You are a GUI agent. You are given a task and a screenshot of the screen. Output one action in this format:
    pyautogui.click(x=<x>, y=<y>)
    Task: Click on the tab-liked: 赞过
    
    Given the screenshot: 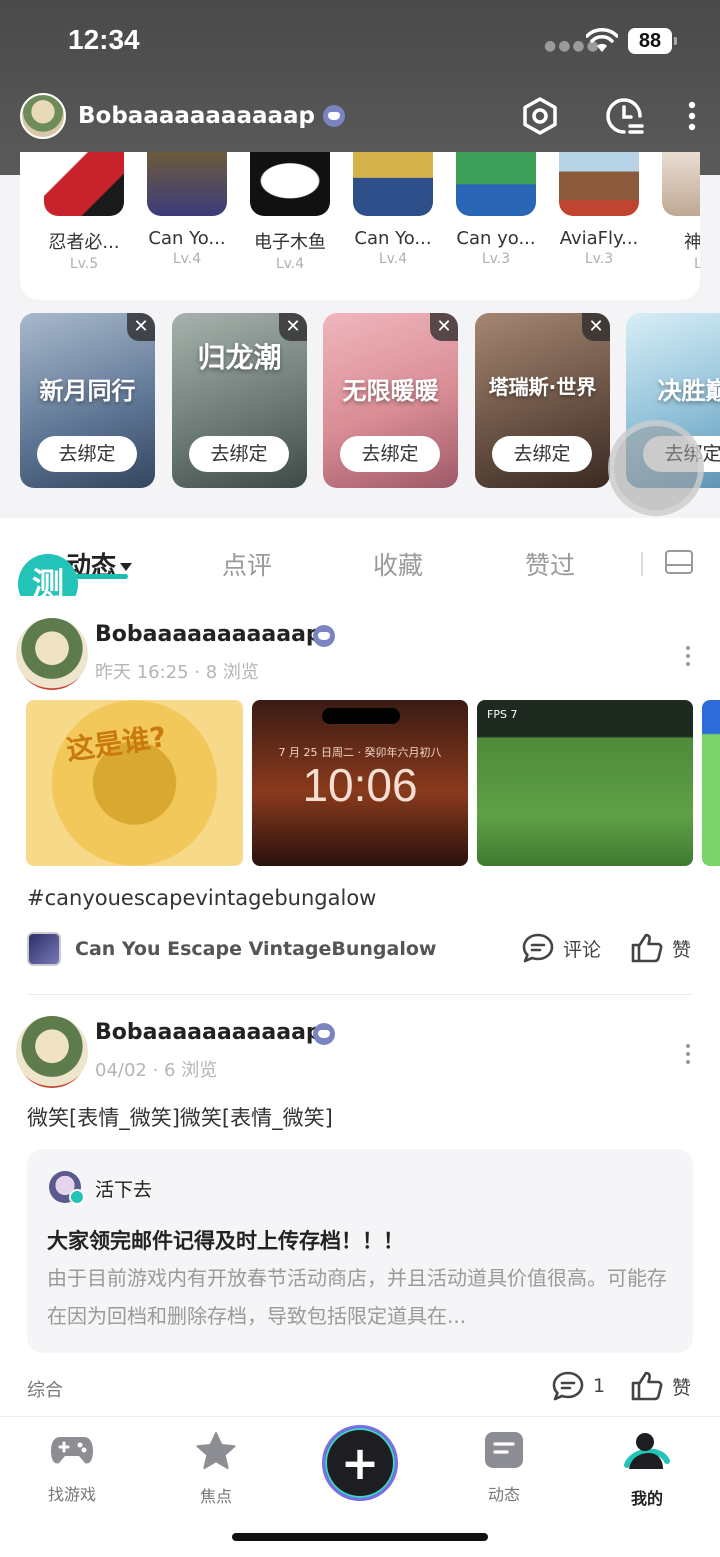 What is the action you would take?
    pyautogui.click(x=550, y=564)
    